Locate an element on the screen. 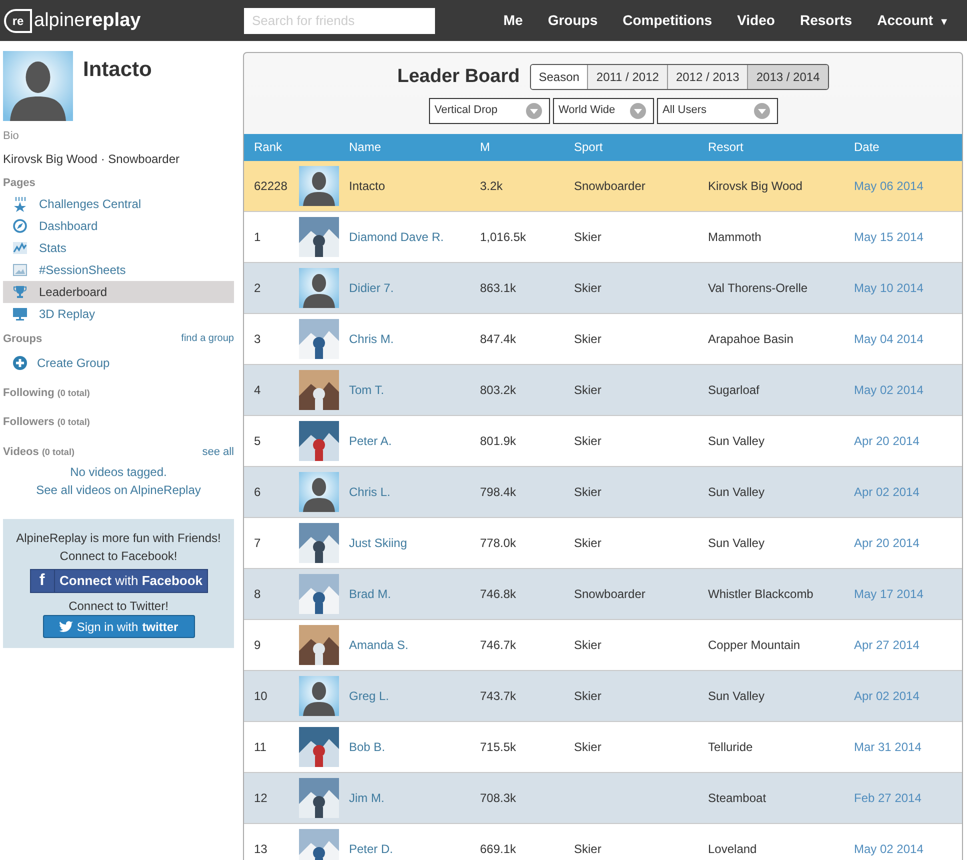 The height and width of the screenshot is (860, 967). table-row: 6 Chris L. 798.4k Skier Sun Valley Apr 02 2014 is located at coordinates (603, 492).